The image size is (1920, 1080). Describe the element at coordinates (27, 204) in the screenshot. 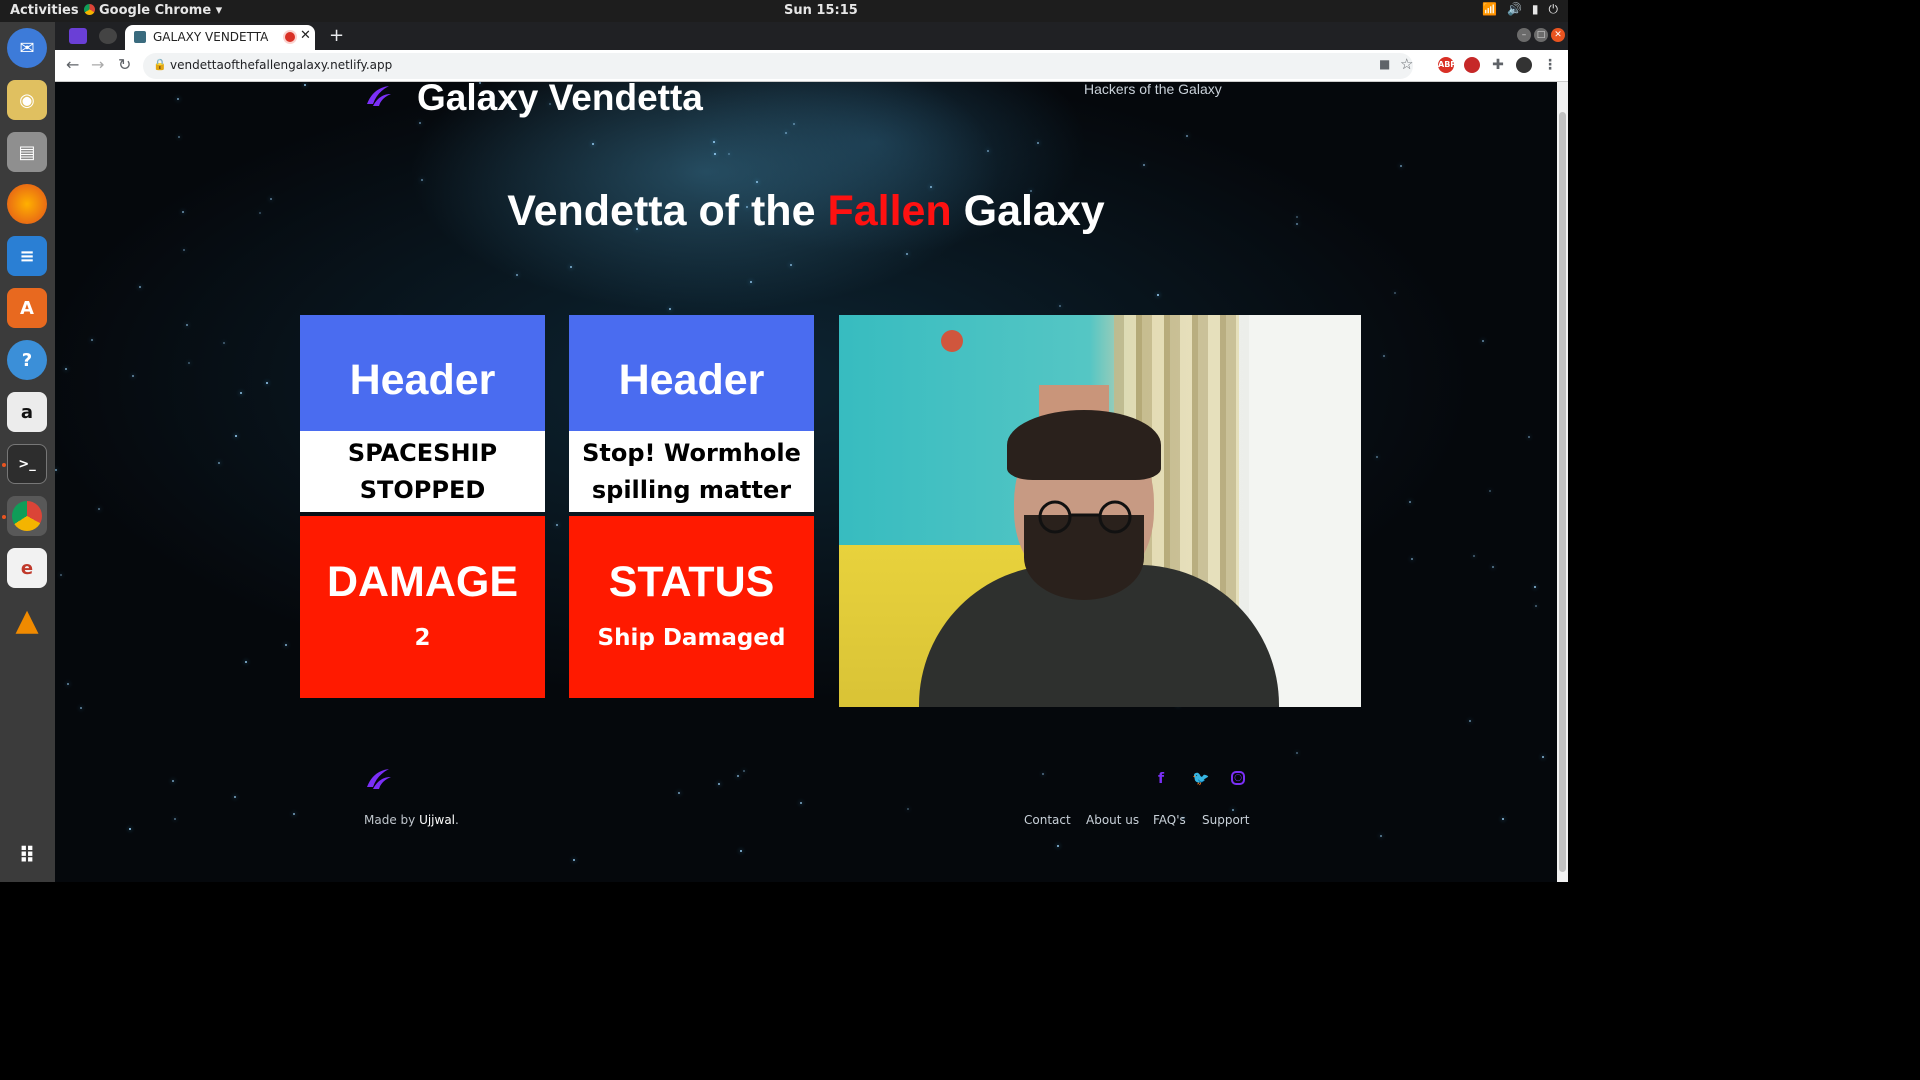

I see `firefox-icon` at that location.